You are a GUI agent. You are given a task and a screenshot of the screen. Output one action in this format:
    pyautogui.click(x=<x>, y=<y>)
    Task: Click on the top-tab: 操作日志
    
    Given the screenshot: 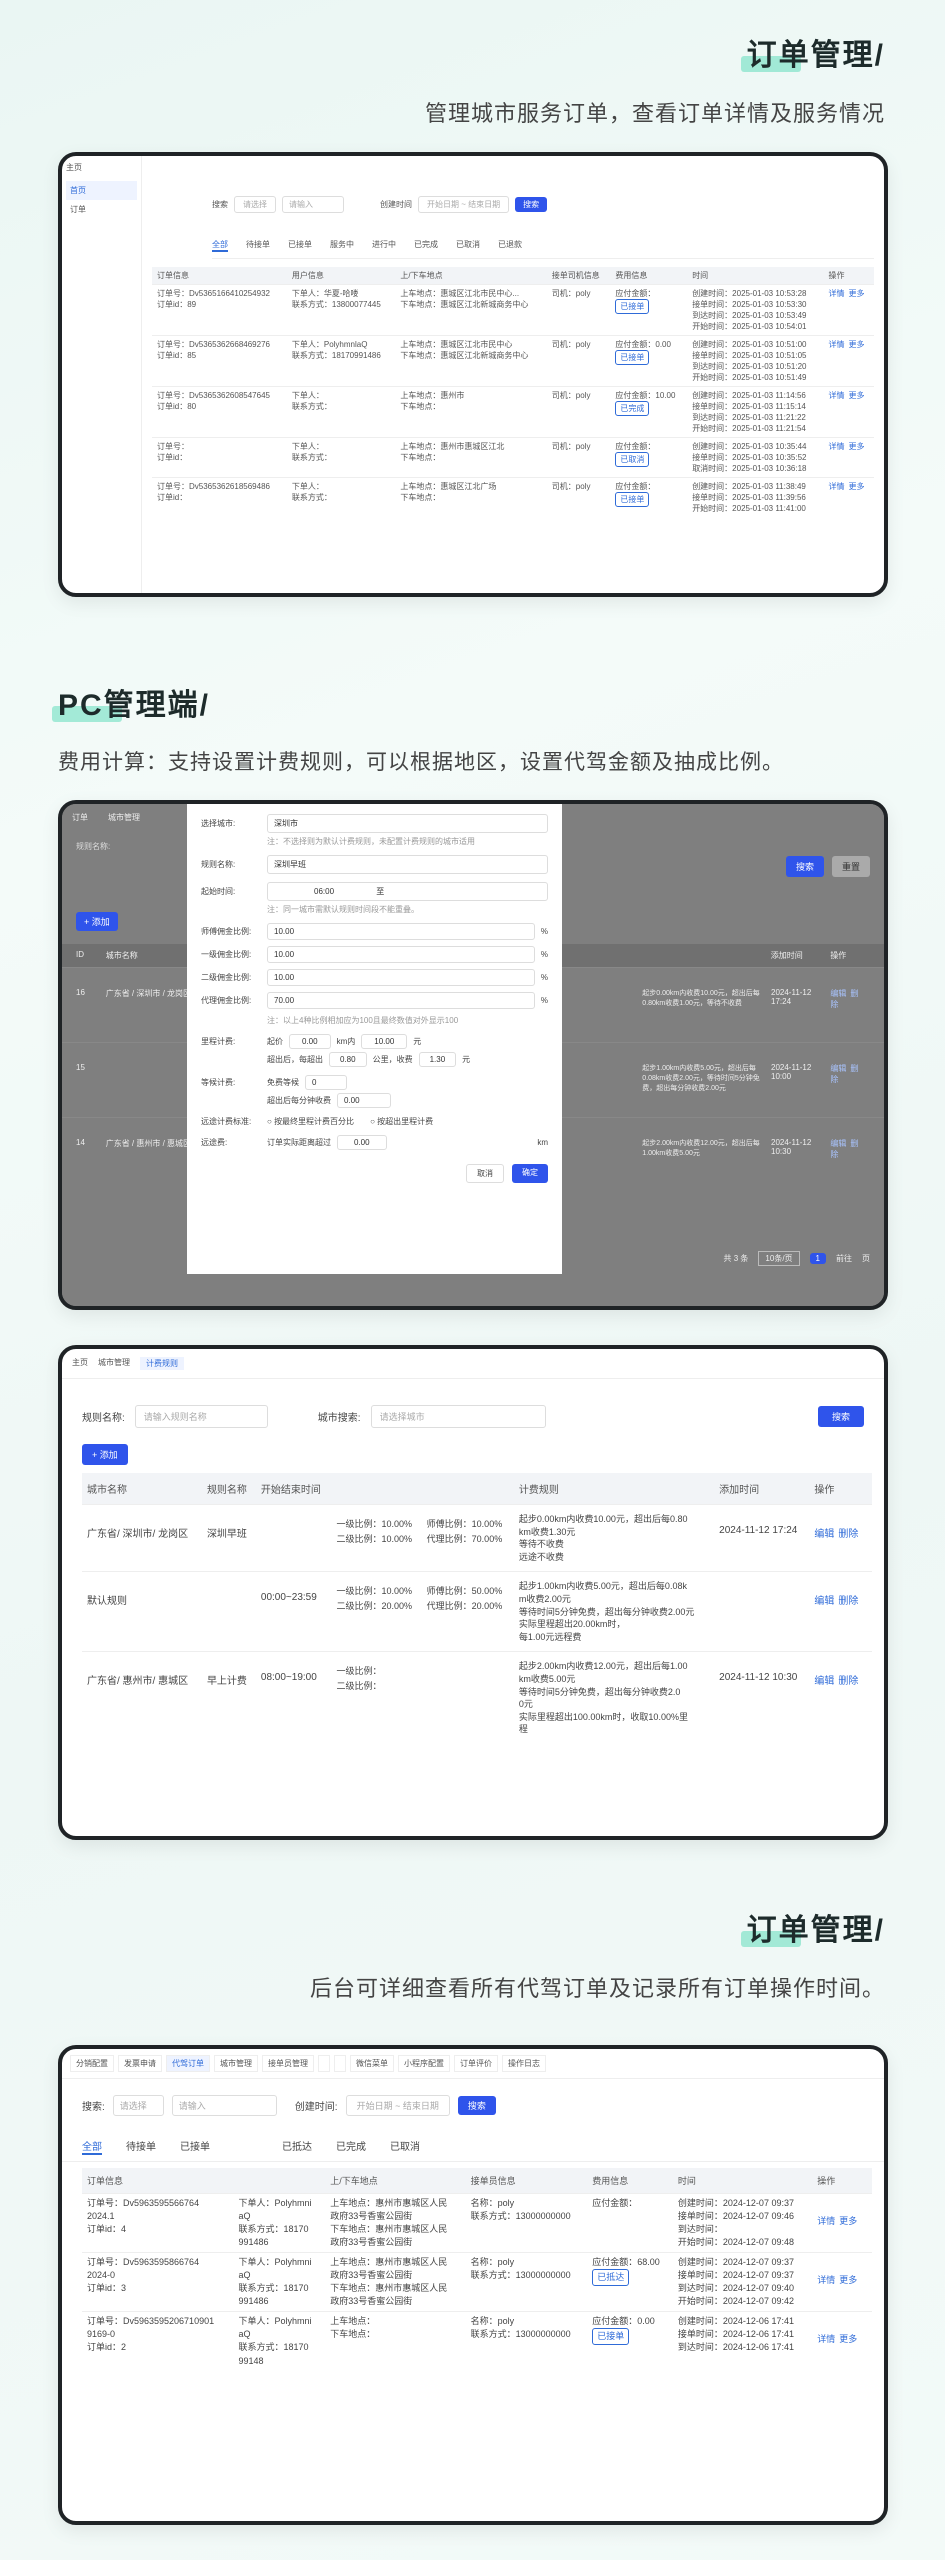 What is the action you would take?
    pyautogui.click(x=524, y=2063)
    